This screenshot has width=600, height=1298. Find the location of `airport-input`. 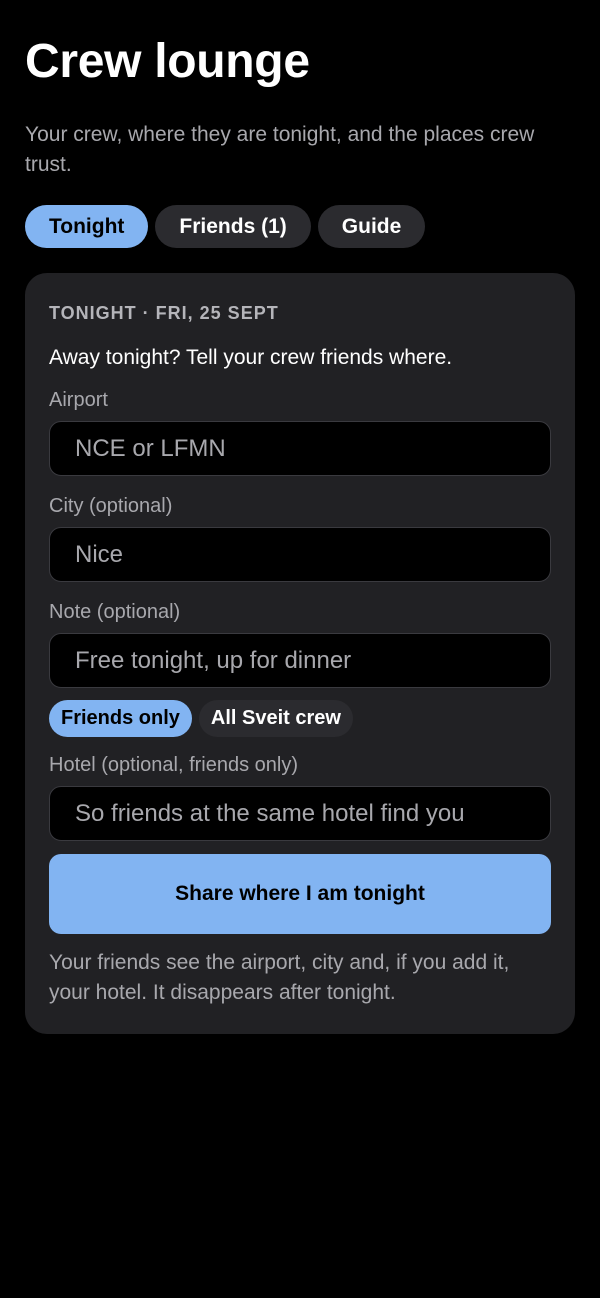

airport-input is located at coordinates (300, 448).